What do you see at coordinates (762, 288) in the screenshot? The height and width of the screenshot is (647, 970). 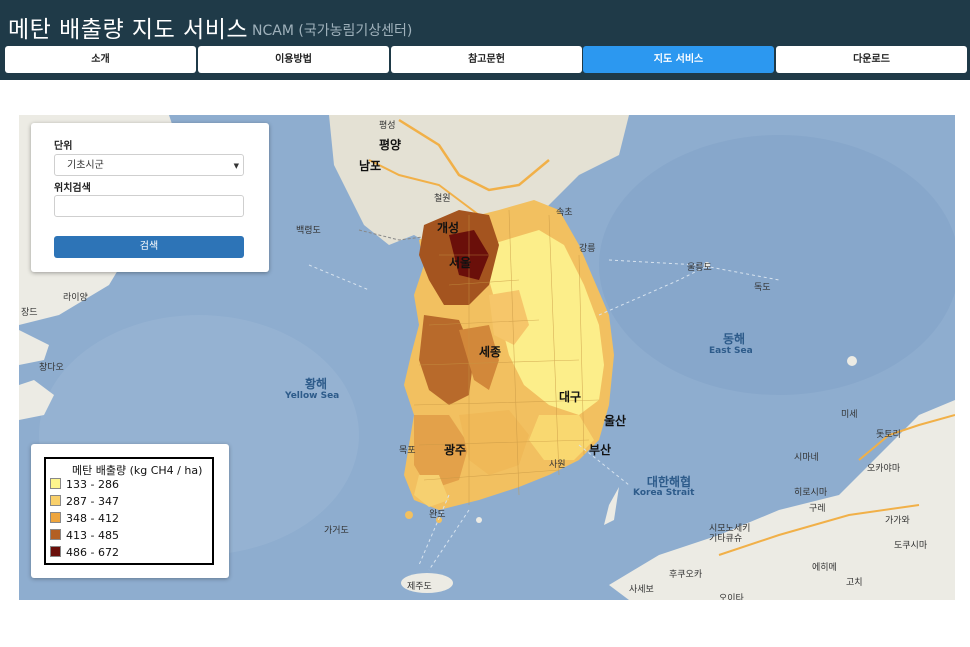 I see `map-label: 독도` at bounding box center [762, 288].